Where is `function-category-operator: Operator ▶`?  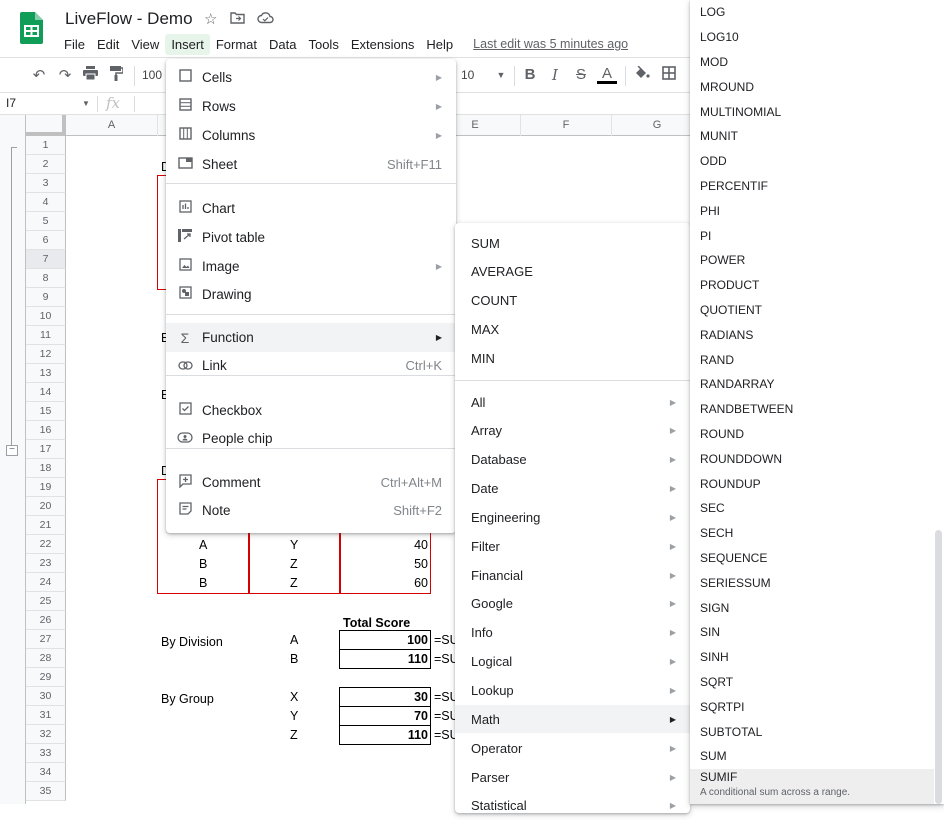
function-category-operator: Operator ▶ is located at coordinates (572, 748).